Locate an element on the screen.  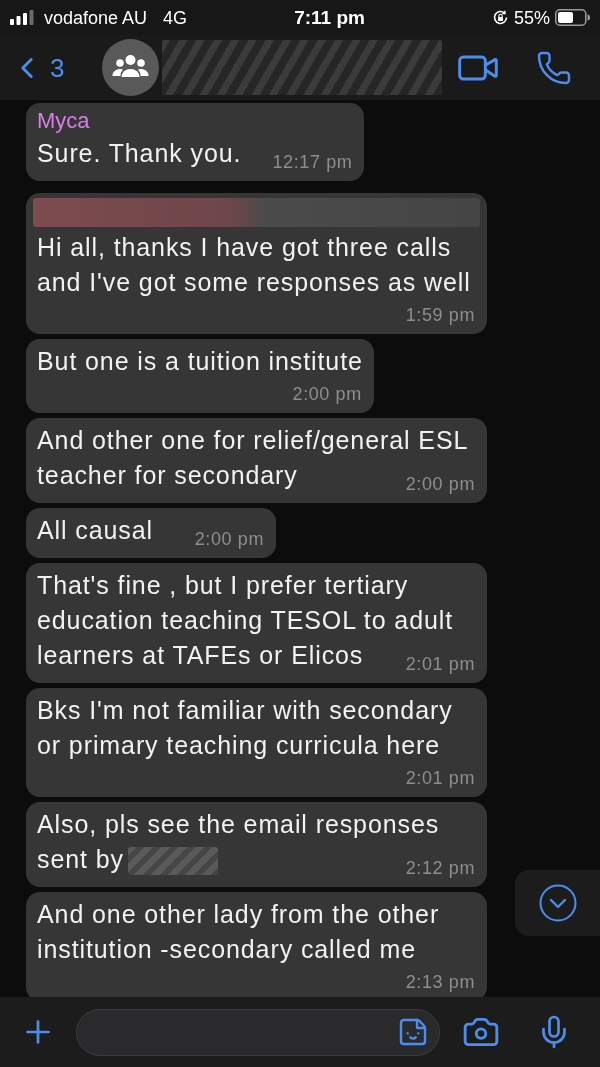
message-text: That's fine , but I prefer tertiary is located at coordinates (223, 585).